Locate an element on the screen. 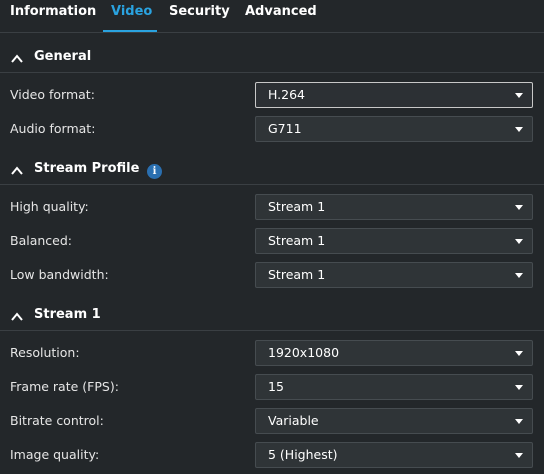 Image resolution: width=544 pixels, height=474 pixels. frame-rate-label: Frame rate (FPS): is located at coordinates (64, 386).